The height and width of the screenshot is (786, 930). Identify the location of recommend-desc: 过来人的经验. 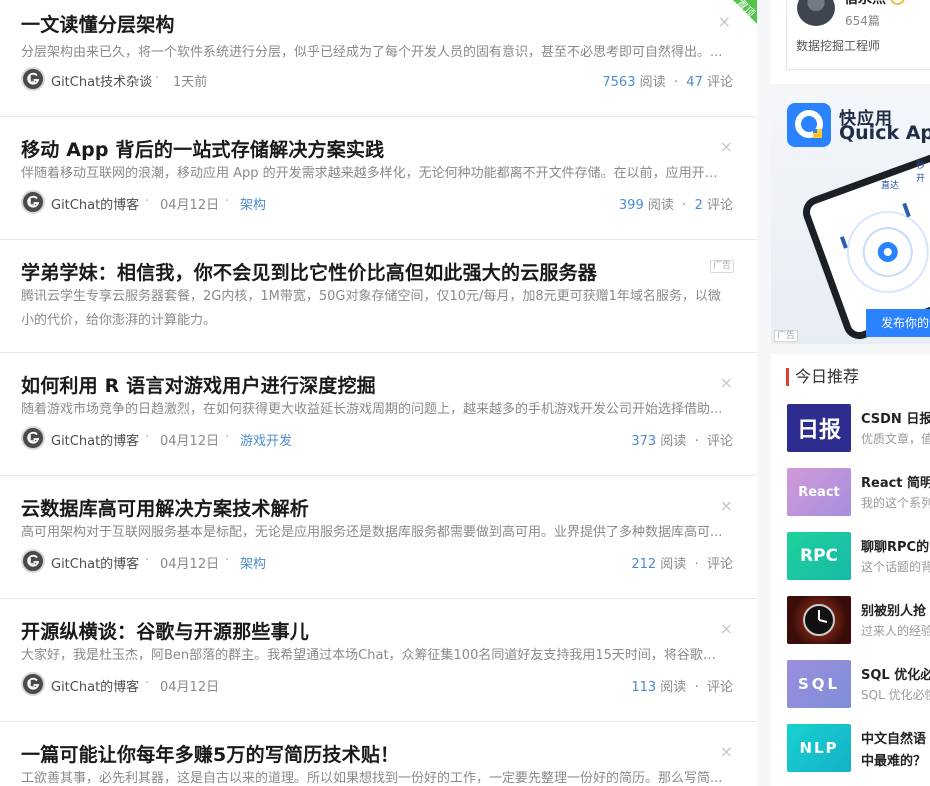
(895, 631).